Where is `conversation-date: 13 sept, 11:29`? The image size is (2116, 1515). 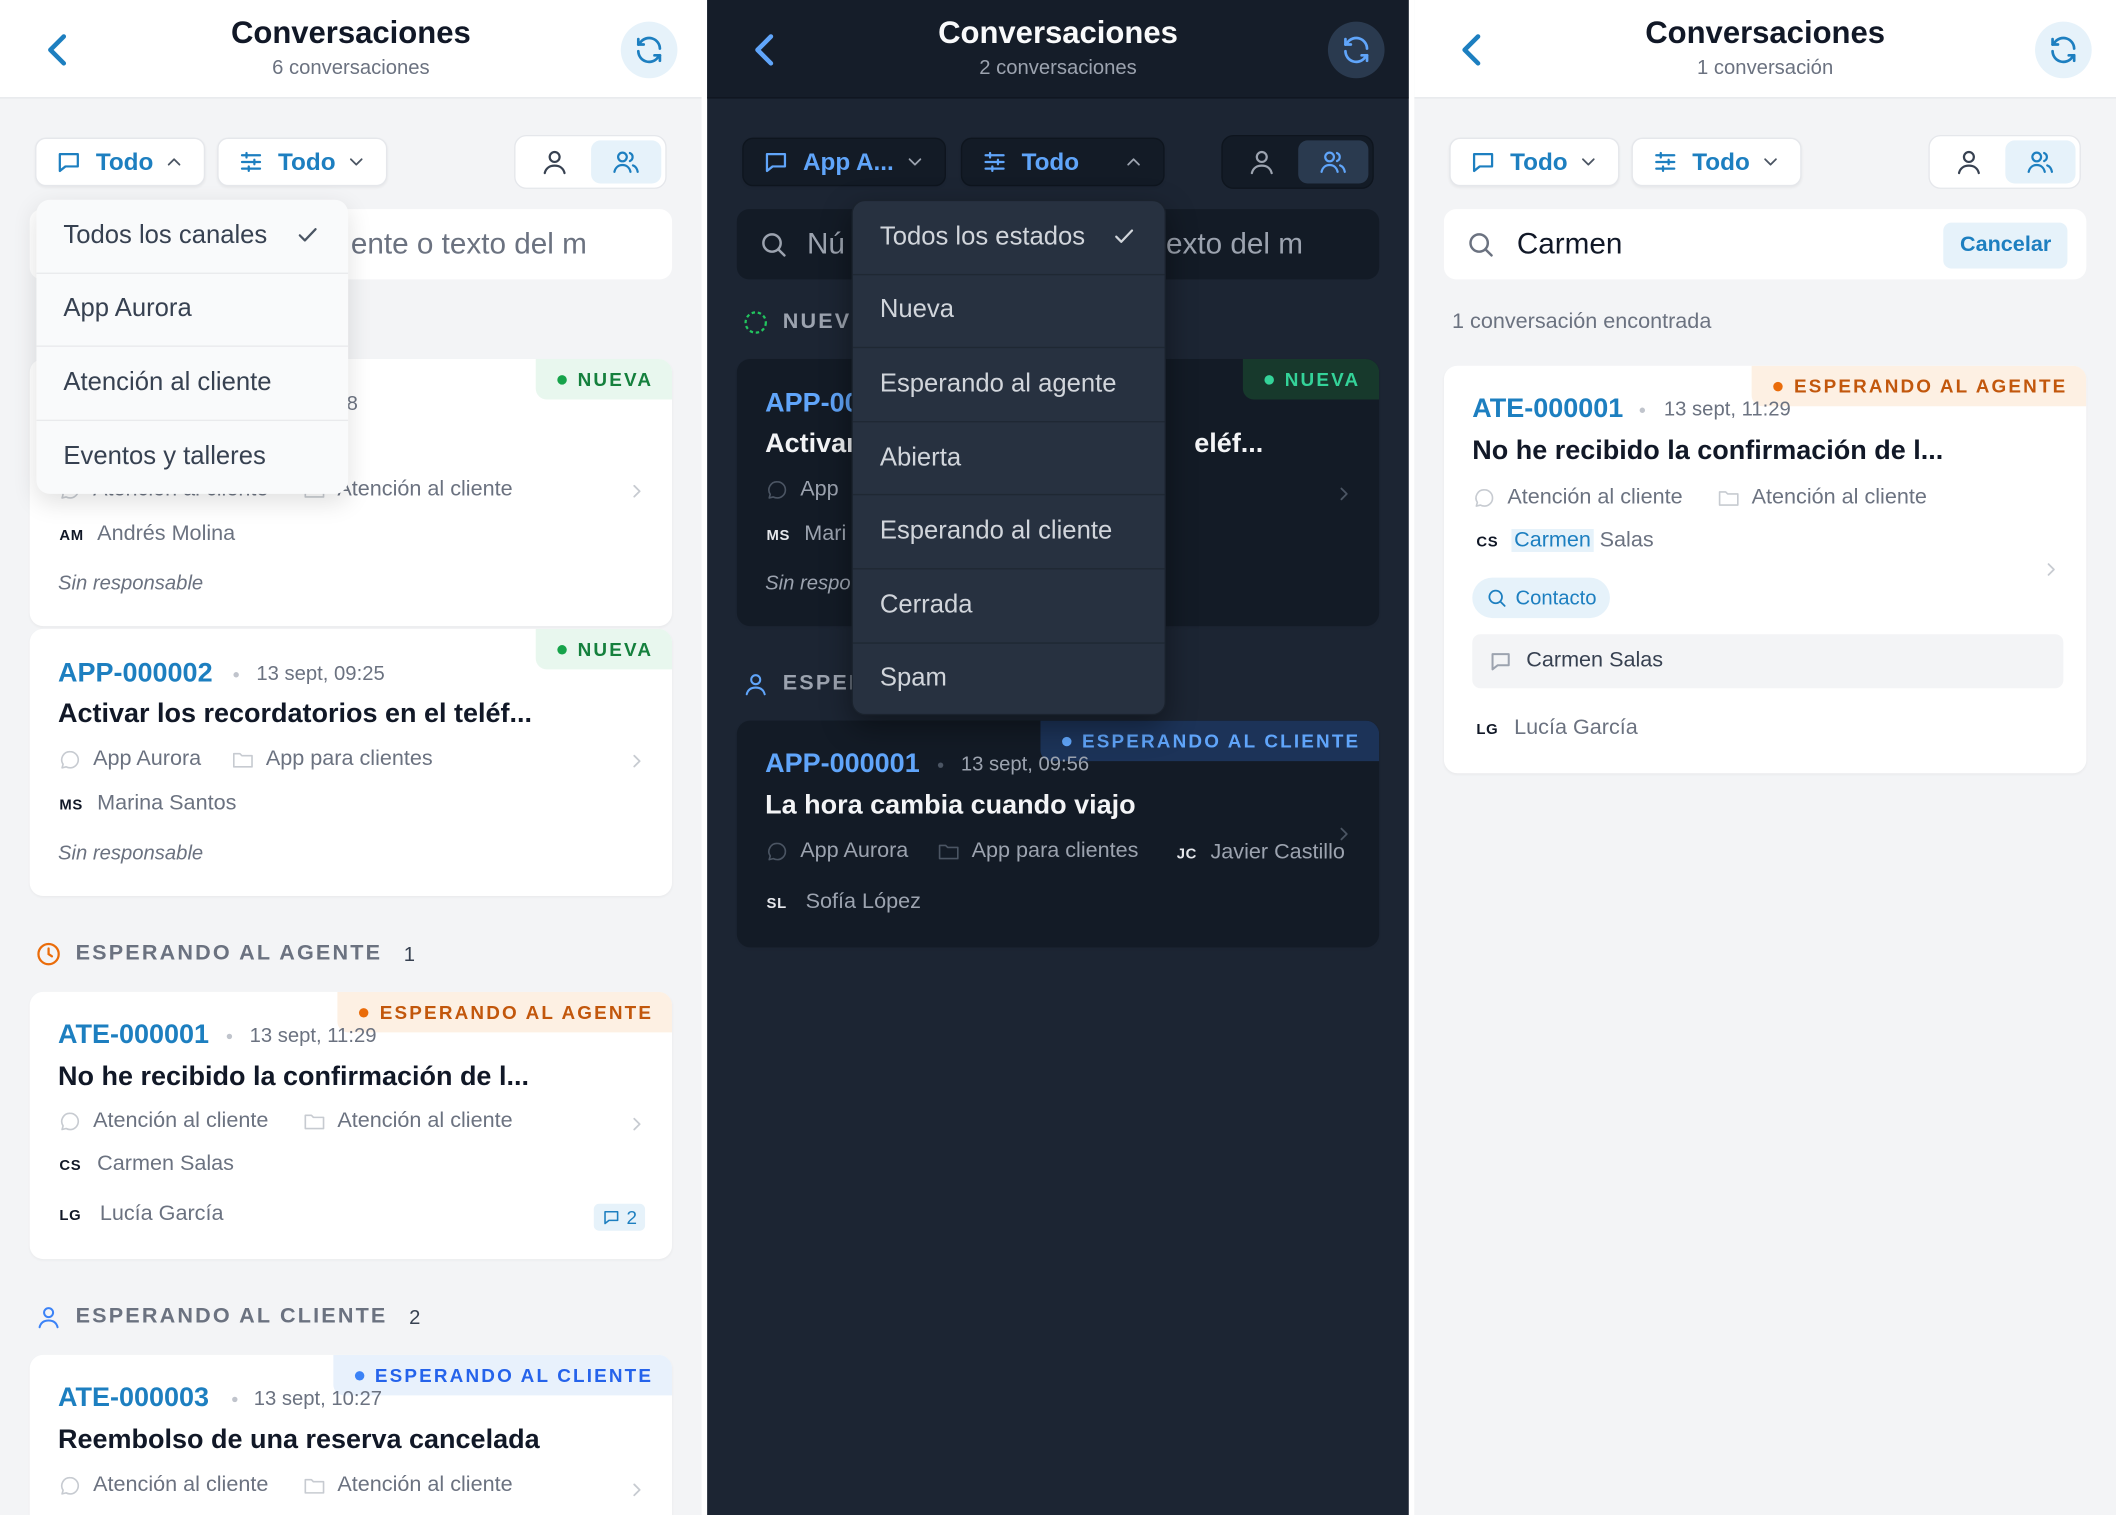 conversation-date: 13 sept, 11:29 is located at coordinates (313, 1036).